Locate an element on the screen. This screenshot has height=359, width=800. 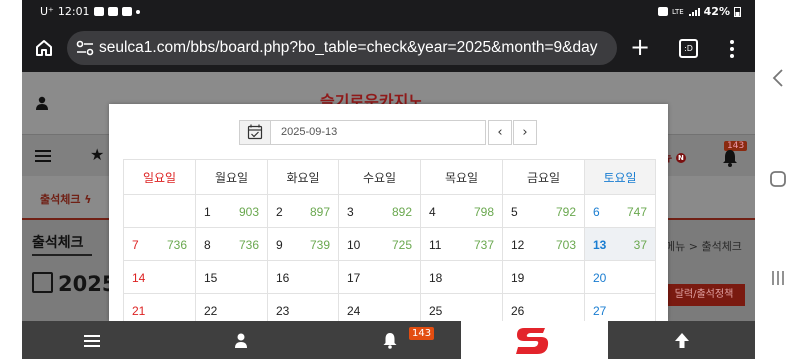
day-number: 12 is located at coordinates (518, 245).